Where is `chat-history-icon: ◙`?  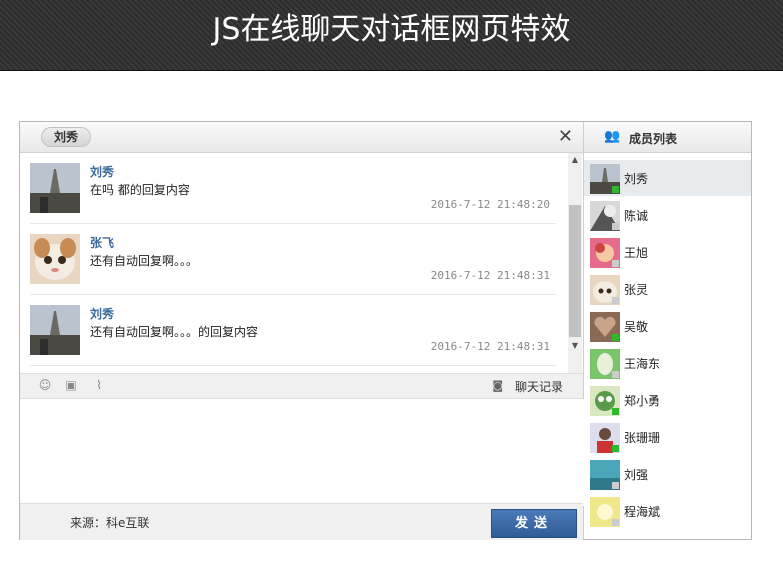 chat-history-icon: ◙ is located at coordinates (497, 385).